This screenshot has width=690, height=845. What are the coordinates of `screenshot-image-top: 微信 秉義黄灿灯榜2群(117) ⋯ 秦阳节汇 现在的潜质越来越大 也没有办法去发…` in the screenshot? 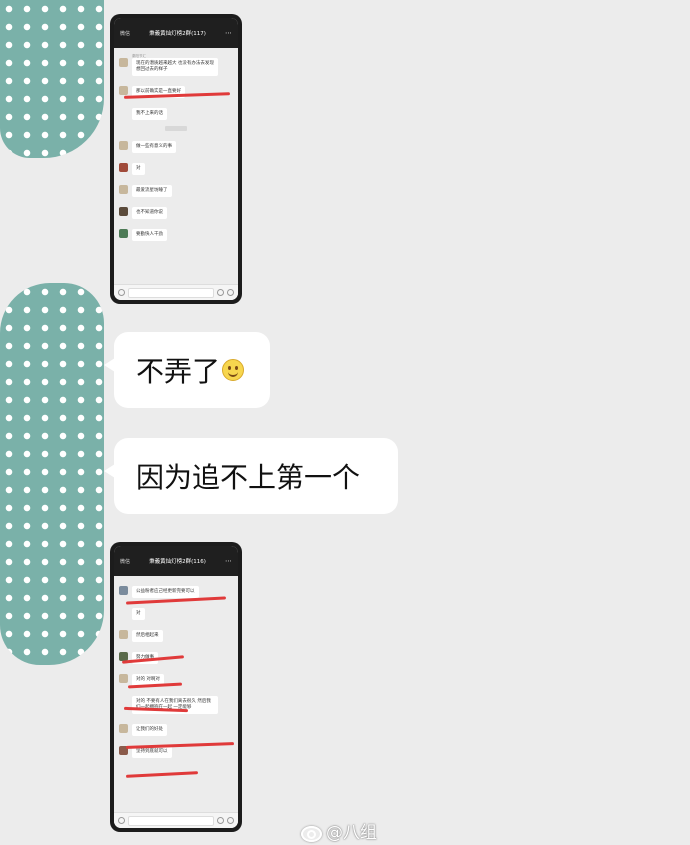 It's located at (176, 159).